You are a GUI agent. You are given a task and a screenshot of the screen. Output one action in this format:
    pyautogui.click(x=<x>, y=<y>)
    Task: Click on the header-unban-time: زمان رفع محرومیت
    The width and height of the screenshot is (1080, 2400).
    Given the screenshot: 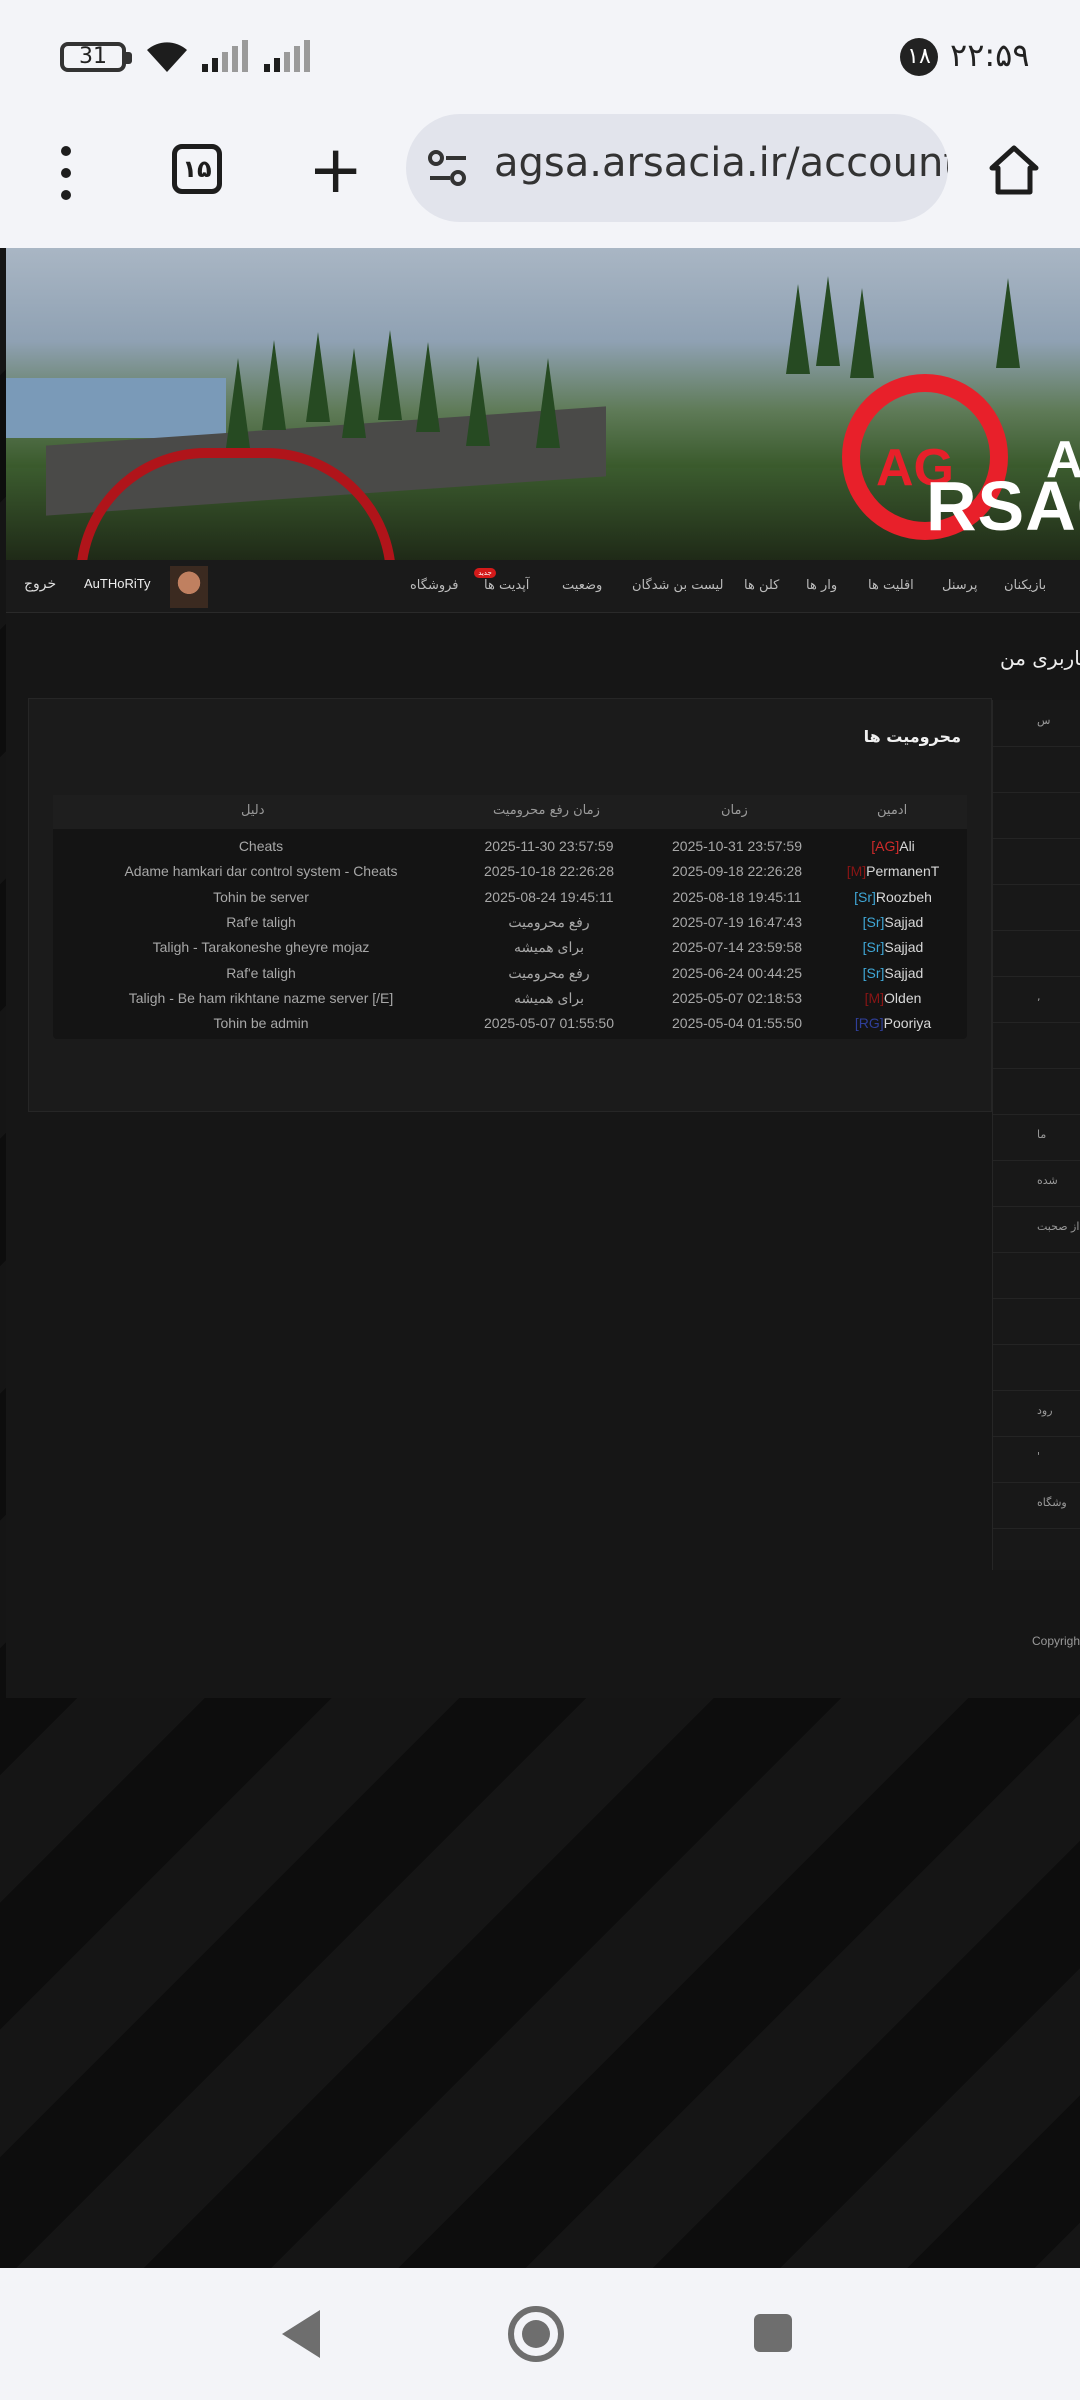 What is the action you would take?
    pyautogui.click(x=546, y=810)
    